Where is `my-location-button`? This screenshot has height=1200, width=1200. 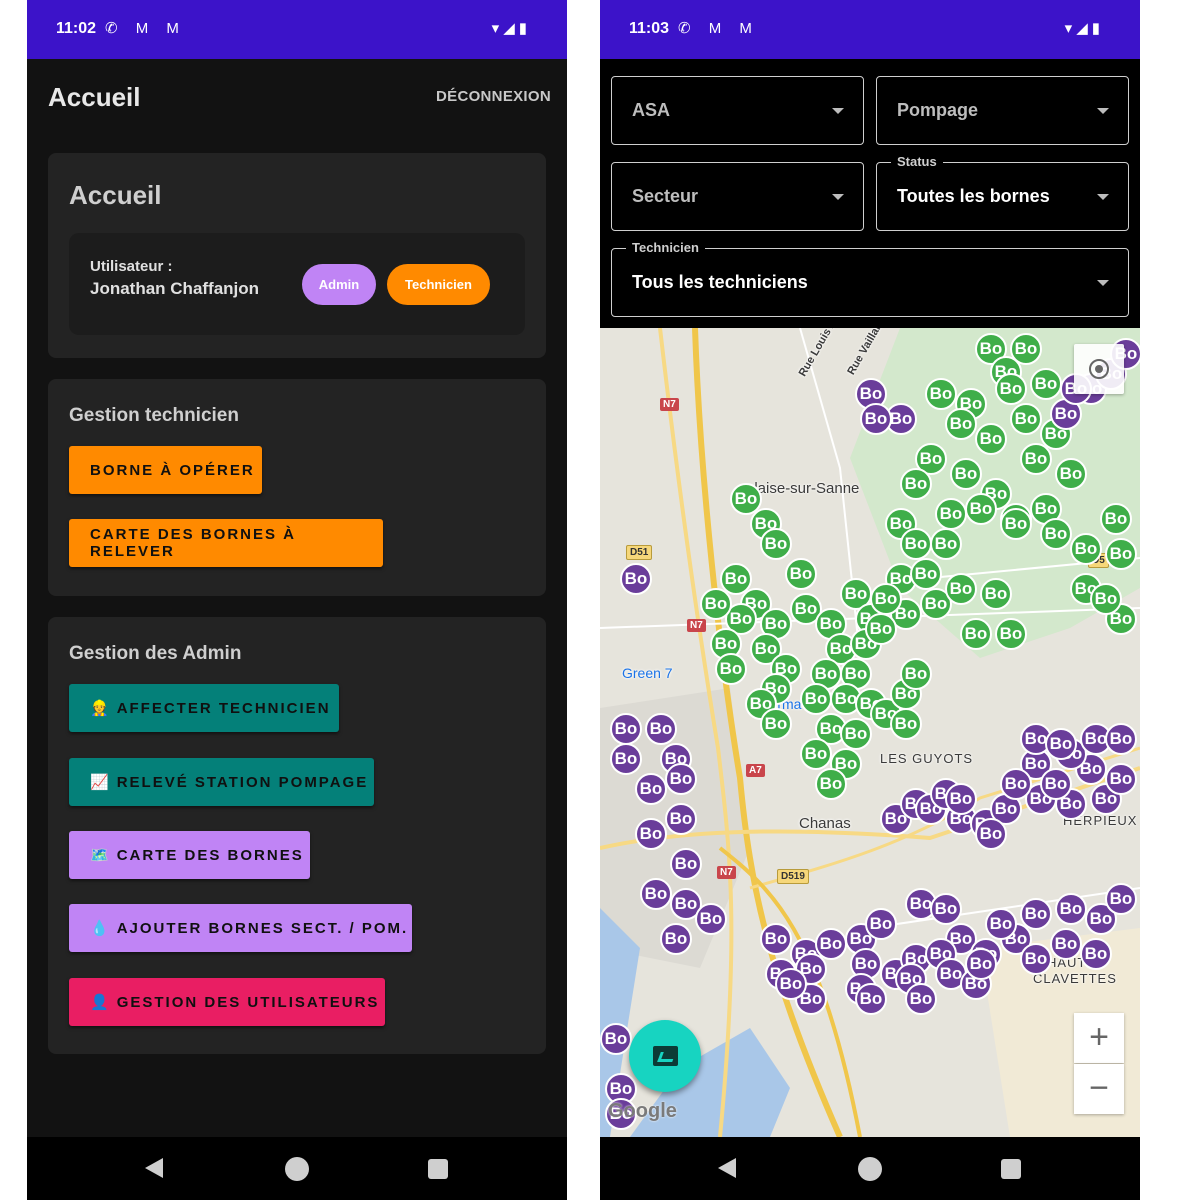 my-location-button is located at coordinates (1099, 369).